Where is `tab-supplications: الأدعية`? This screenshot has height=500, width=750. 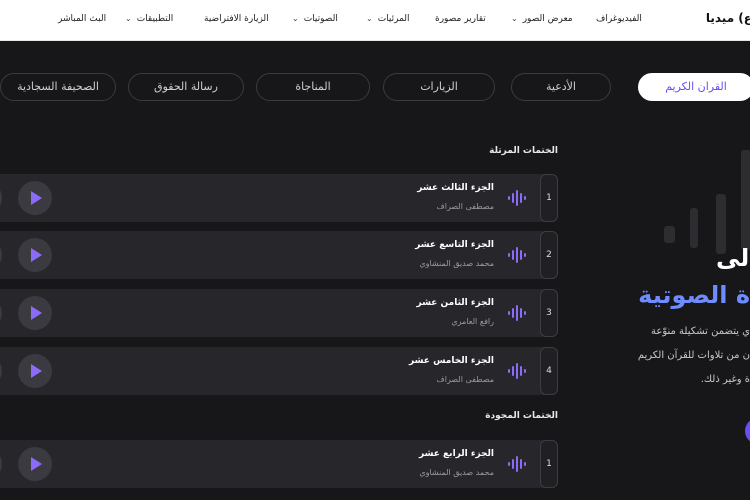
tab-supplications: الأدعية is located at coordinates (561, 87).